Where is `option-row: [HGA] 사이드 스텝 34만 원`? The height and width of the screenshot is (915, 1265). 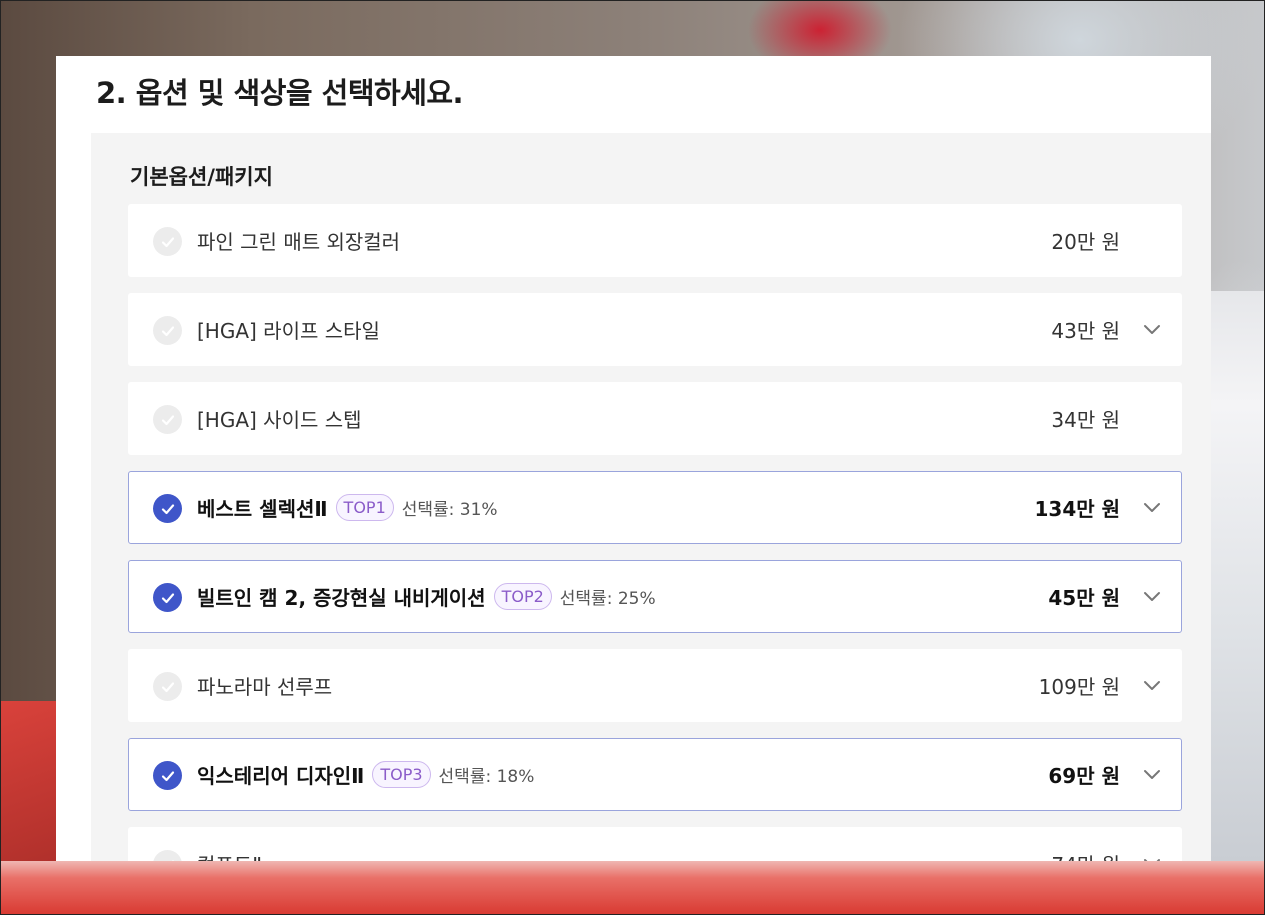 option-row: [HGA] 사이드 스텝 34만 원 is located at coordinates (655, 418).